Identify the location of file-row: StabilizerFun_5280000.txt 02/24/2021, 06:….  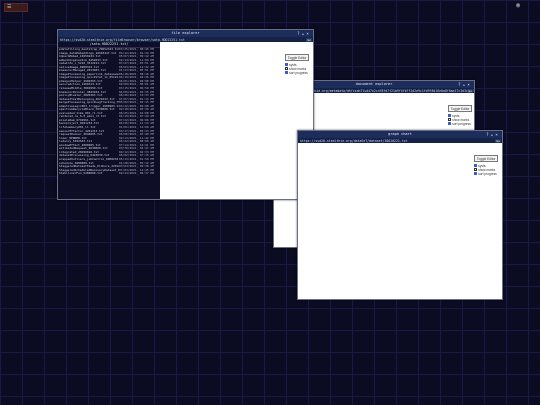
(109, 174).